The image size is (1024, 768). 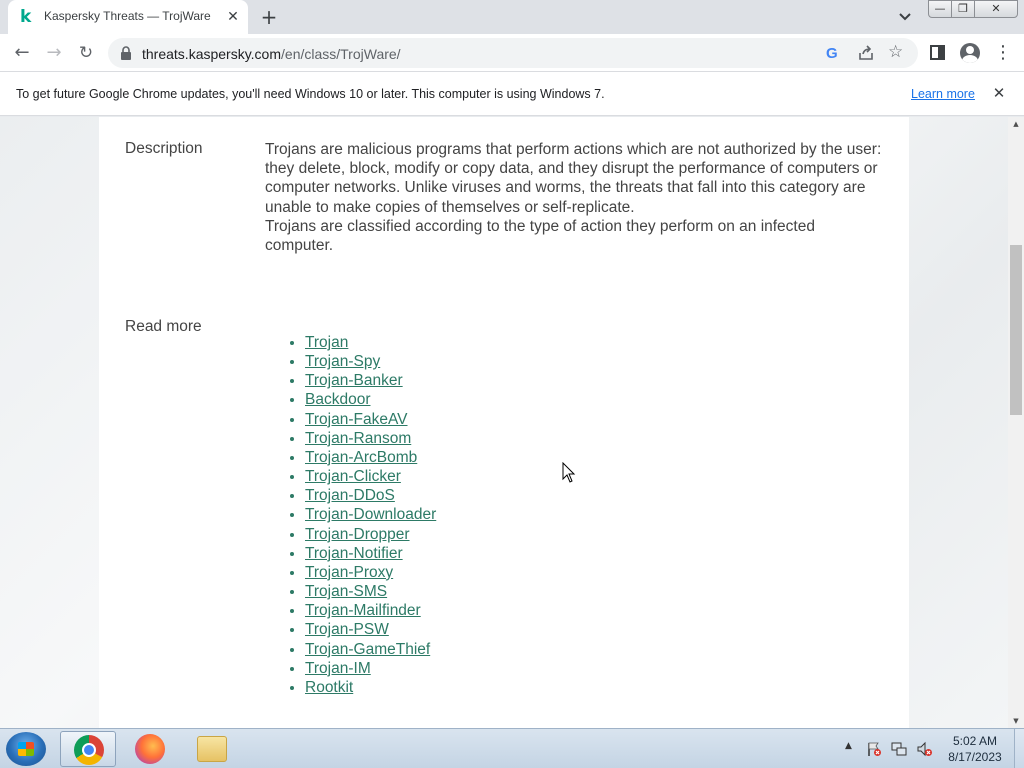 I want to click on threat-class-link: Trojan-Banker, so click(x=354, y=380).